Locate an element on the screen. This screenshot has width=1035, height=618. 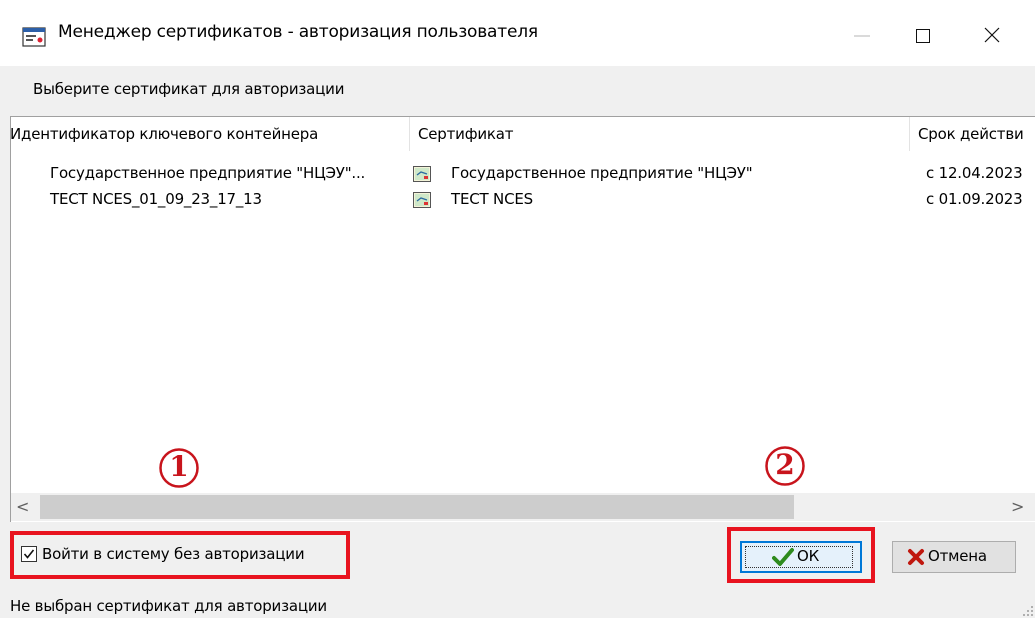
close-button is located at coordinates (992, 35).